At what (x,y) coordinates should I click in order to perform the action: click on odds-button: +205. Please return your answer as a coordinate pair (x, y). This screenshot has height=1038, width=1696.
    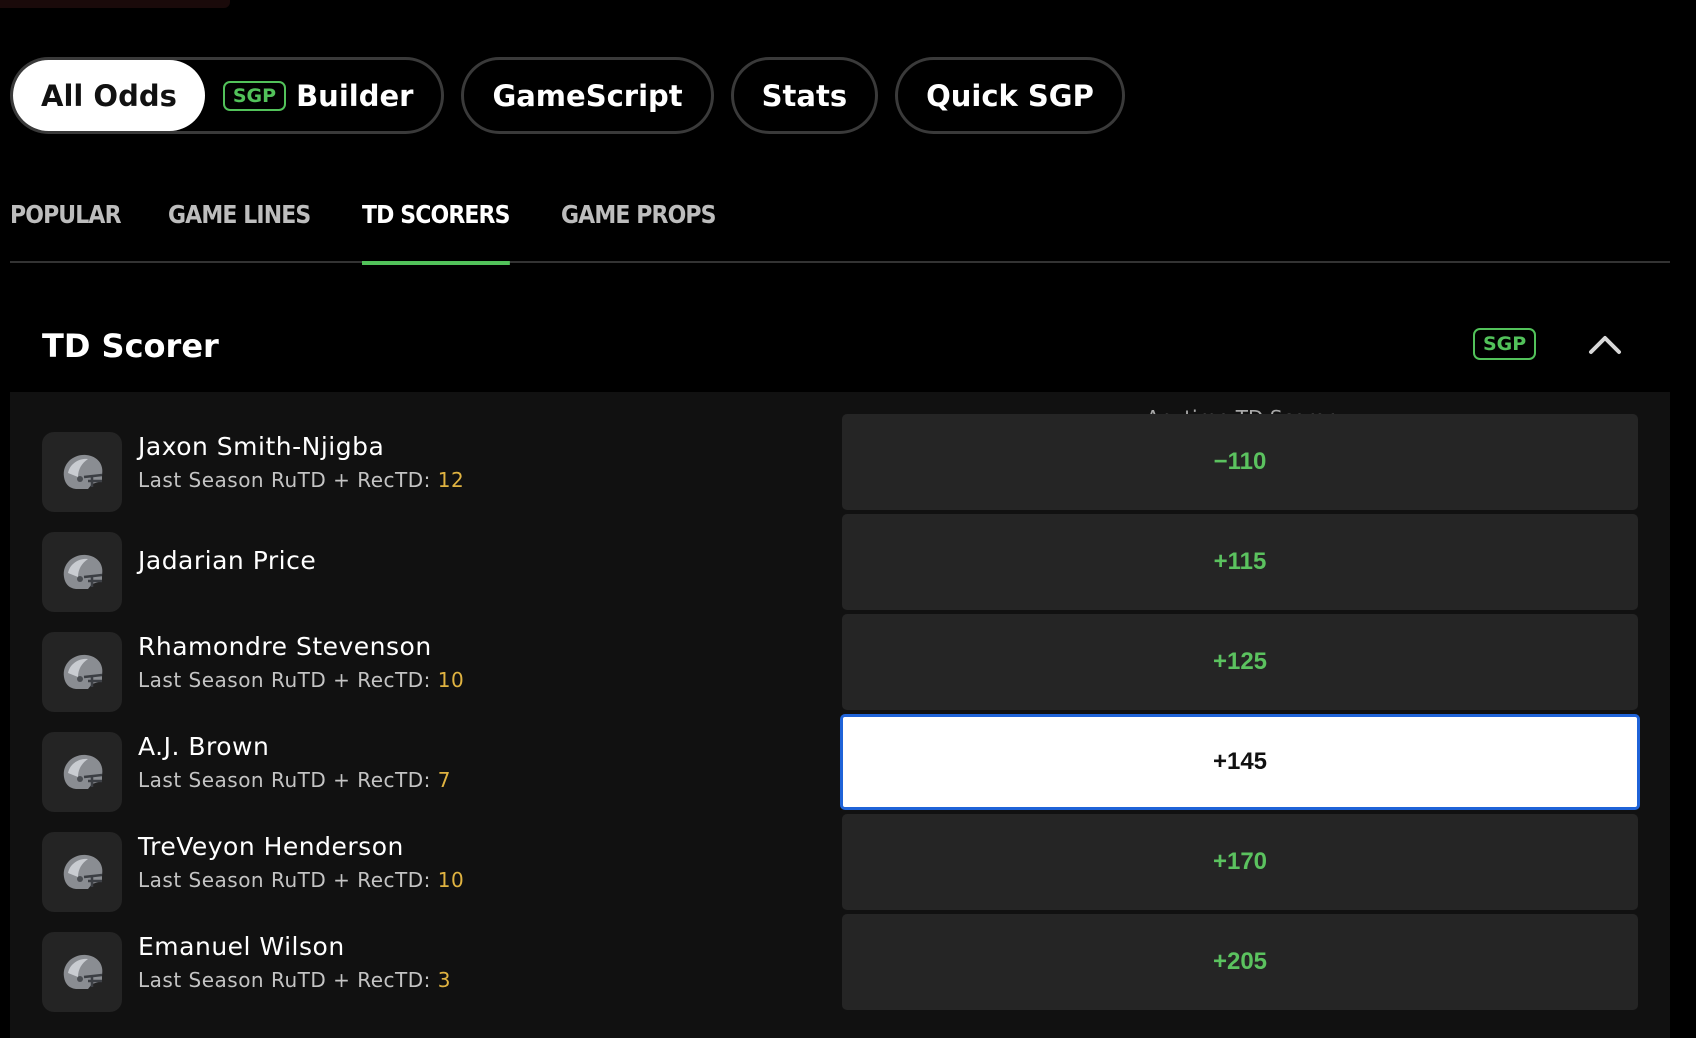
    Looking at the image, I should click on (1240, 962).